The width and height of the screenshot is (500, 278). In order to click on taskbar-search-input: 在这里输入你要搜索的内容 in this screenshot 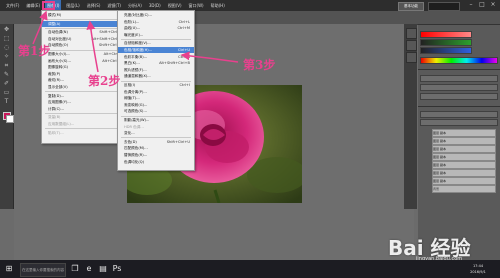, I will do `click(43, 270)`.